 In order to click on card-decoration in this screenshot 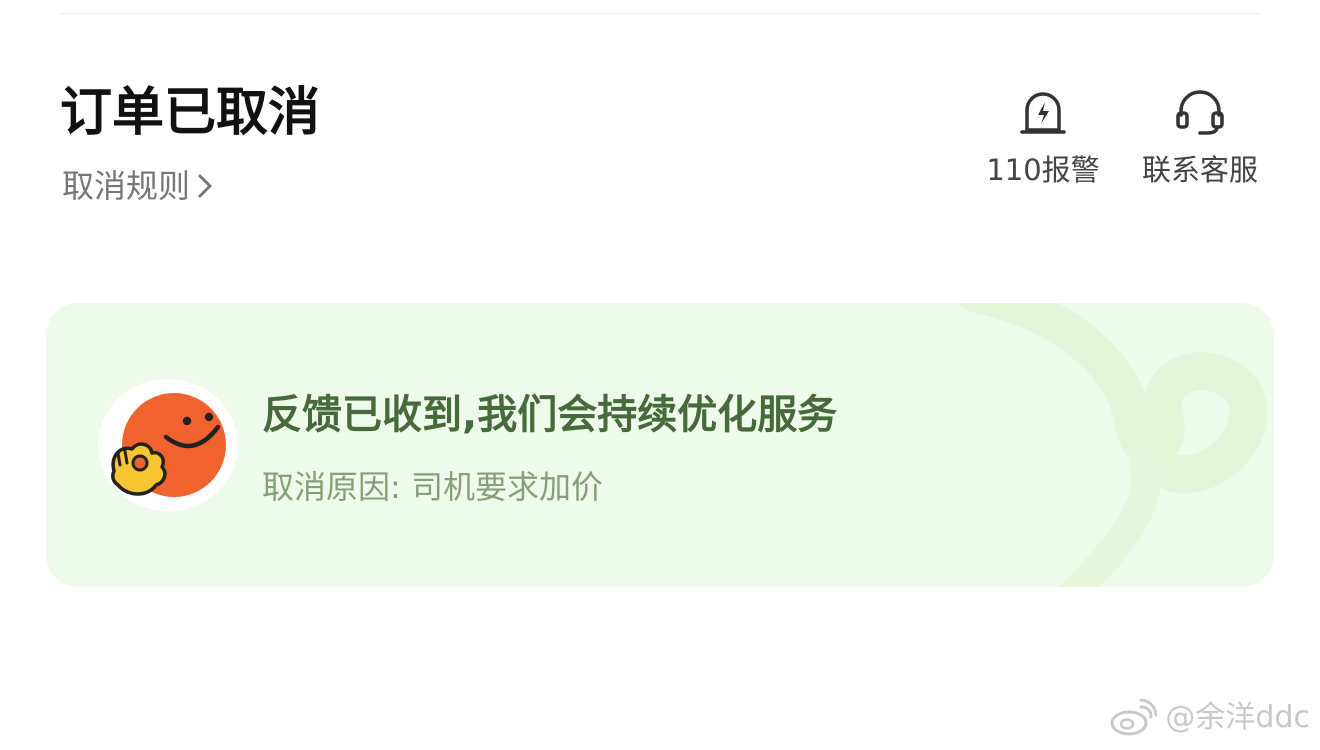, I will do `click(1112, 445)`.